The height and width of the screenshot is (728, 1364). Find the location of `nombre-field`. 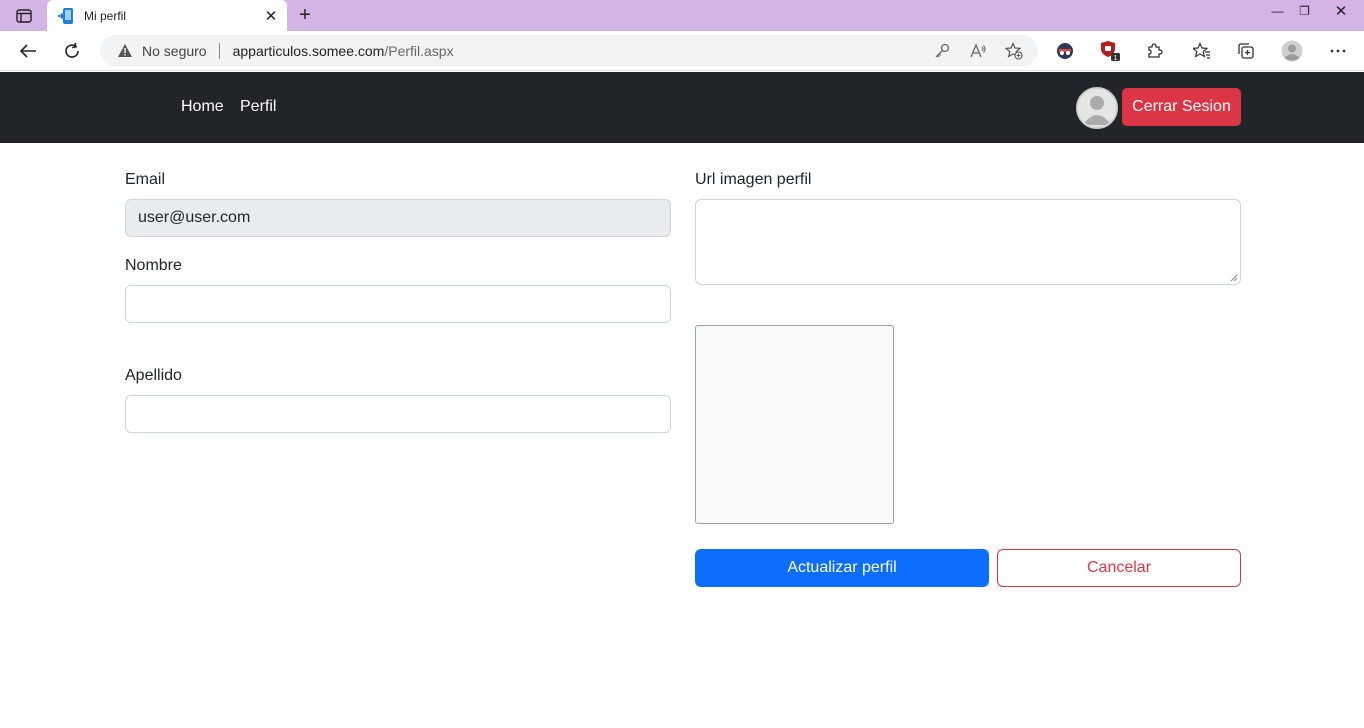

nombre-field is located at coordinates (398, 304).